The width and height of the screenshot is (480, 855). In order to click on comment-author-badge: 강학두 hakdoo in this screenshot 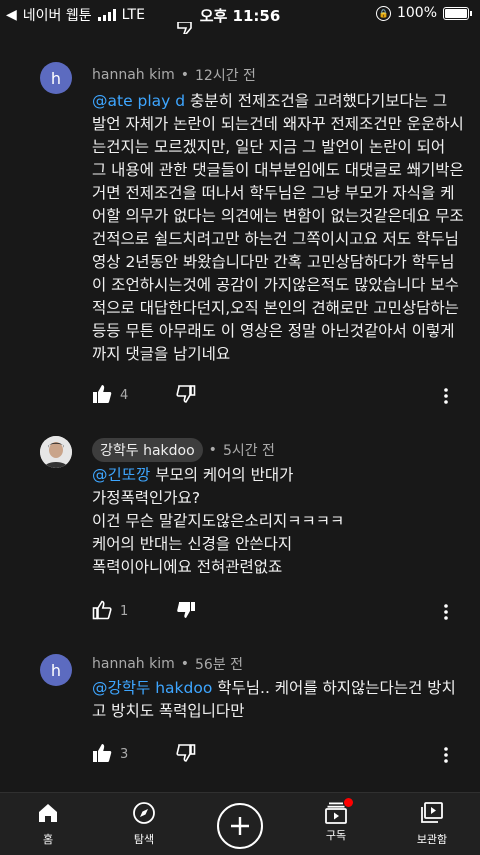, I will do `click(147, 450)`.